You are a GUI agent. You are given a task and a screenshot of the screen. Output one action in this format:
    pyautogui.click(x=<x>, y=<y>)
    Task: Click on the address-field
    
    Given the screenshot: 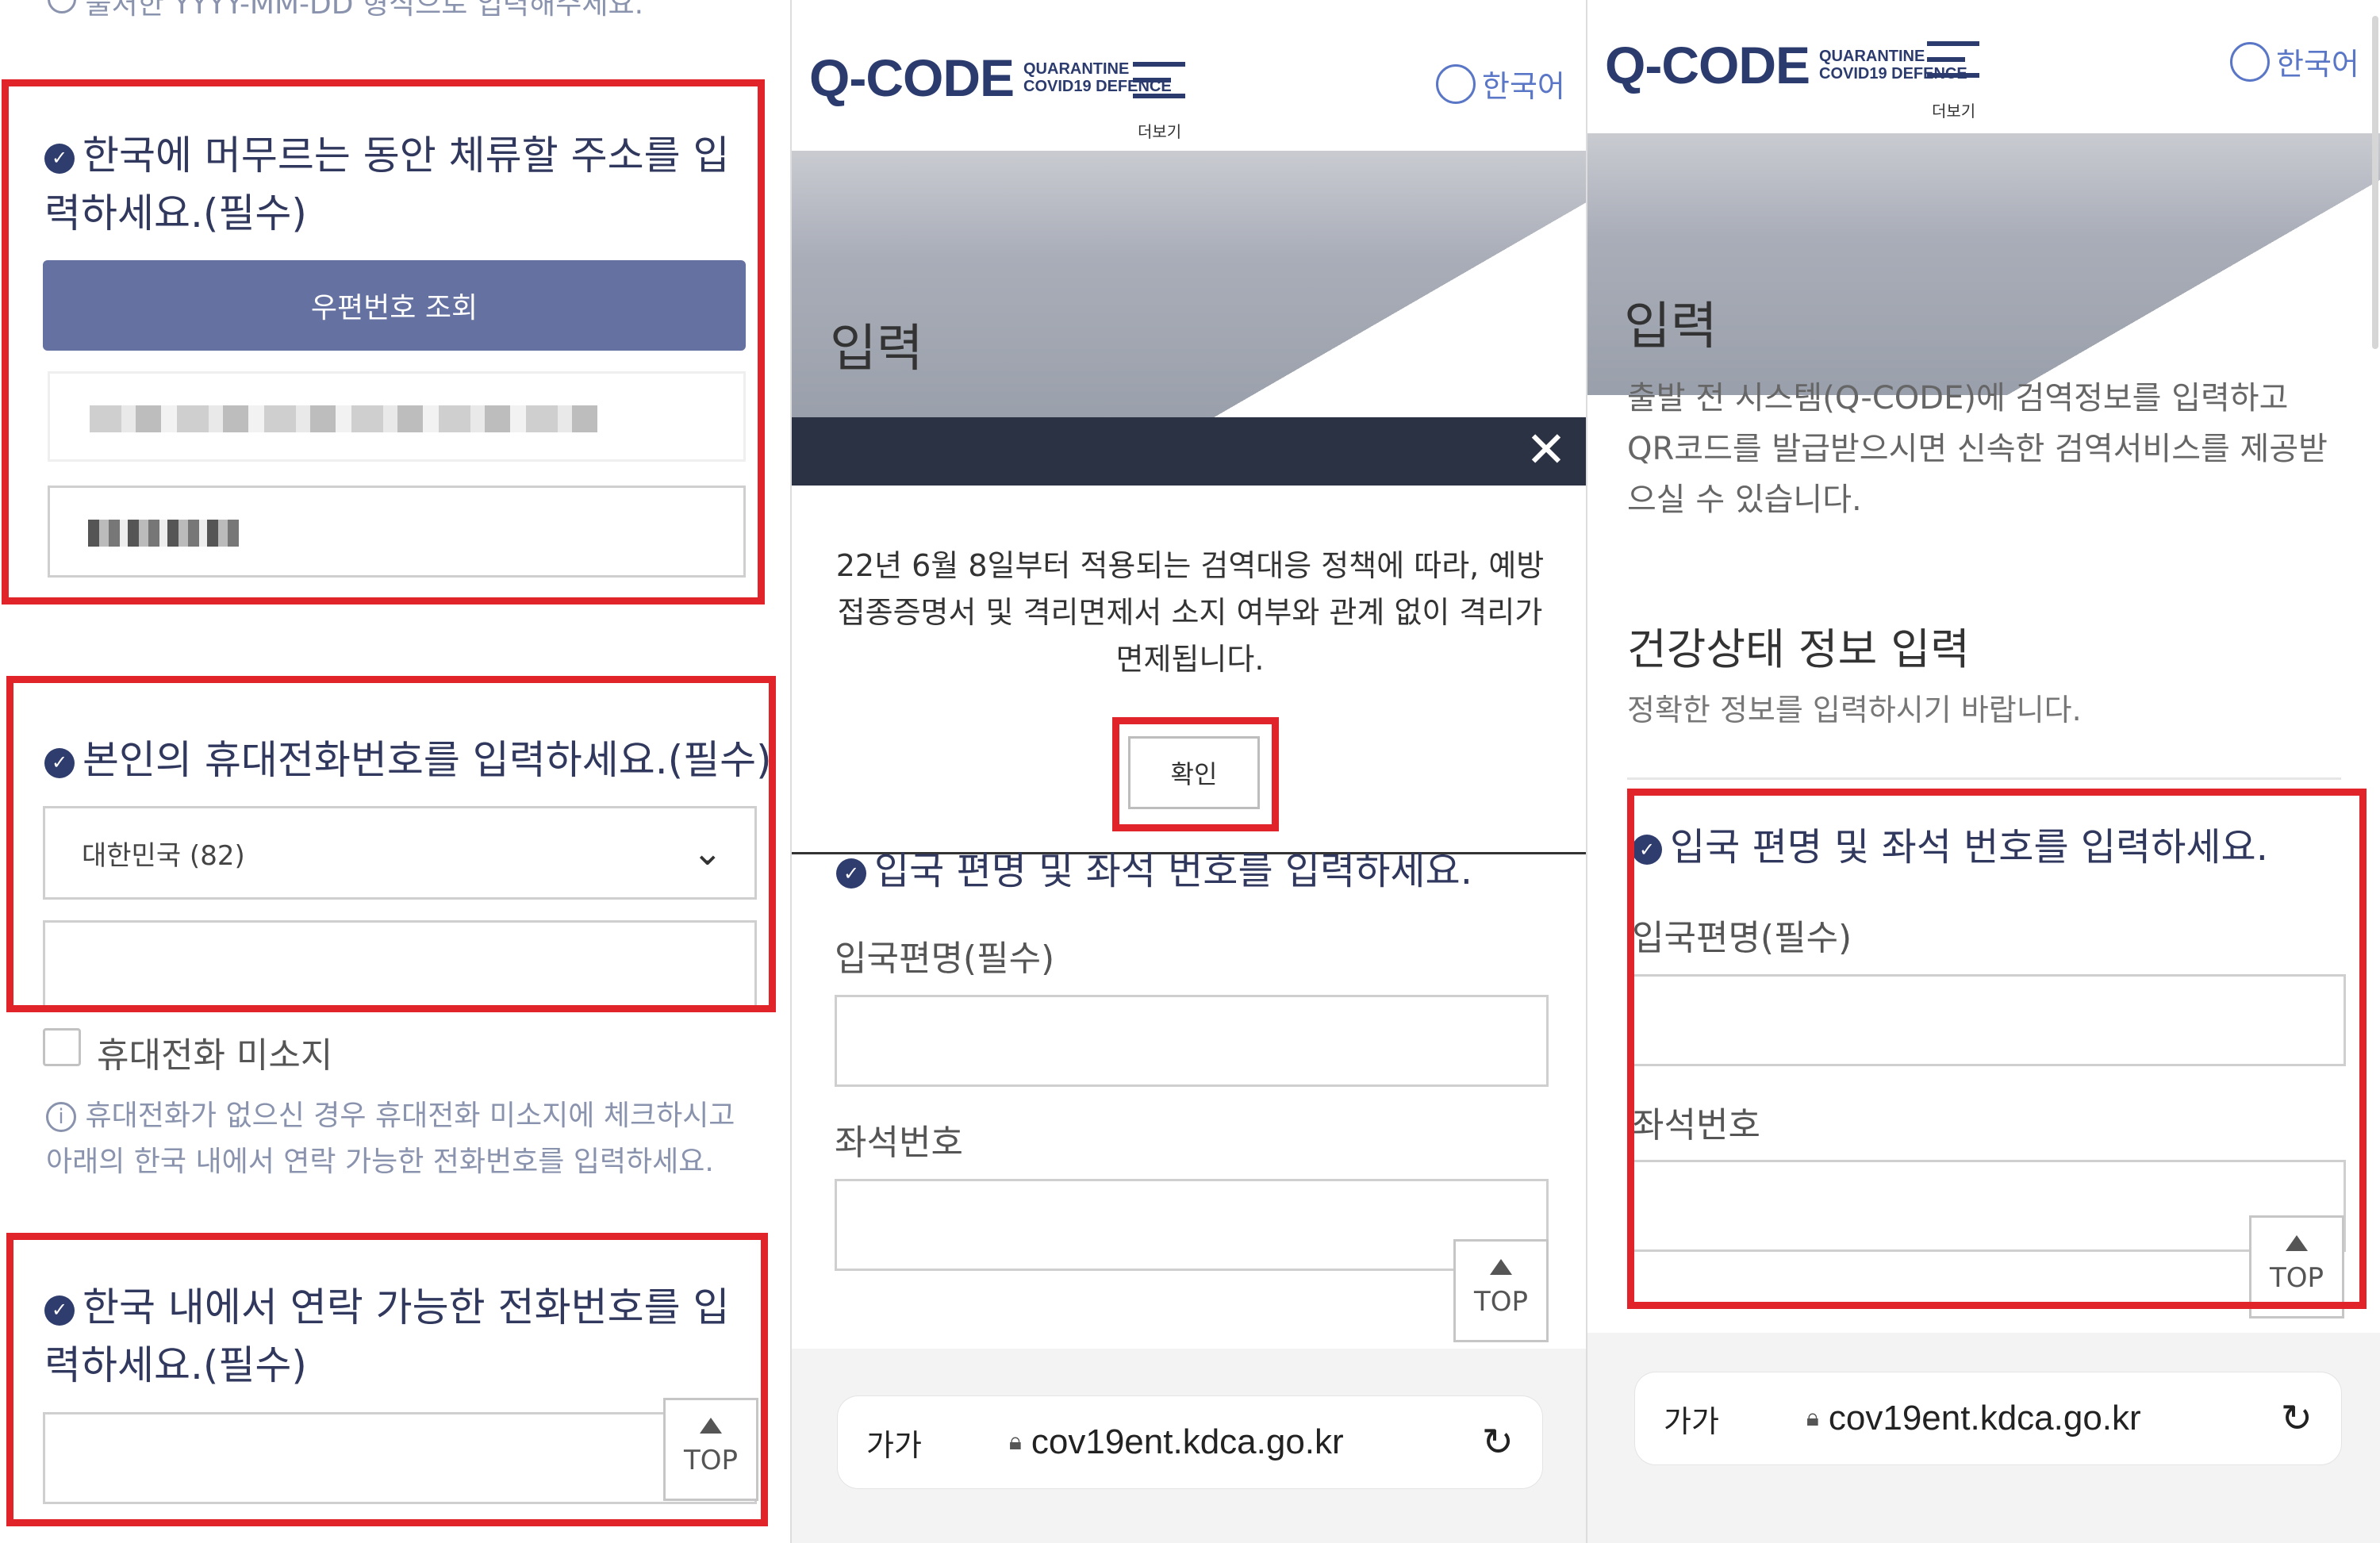 What is the action you would take?
    pyautogui.click(x=397, y=417)
    